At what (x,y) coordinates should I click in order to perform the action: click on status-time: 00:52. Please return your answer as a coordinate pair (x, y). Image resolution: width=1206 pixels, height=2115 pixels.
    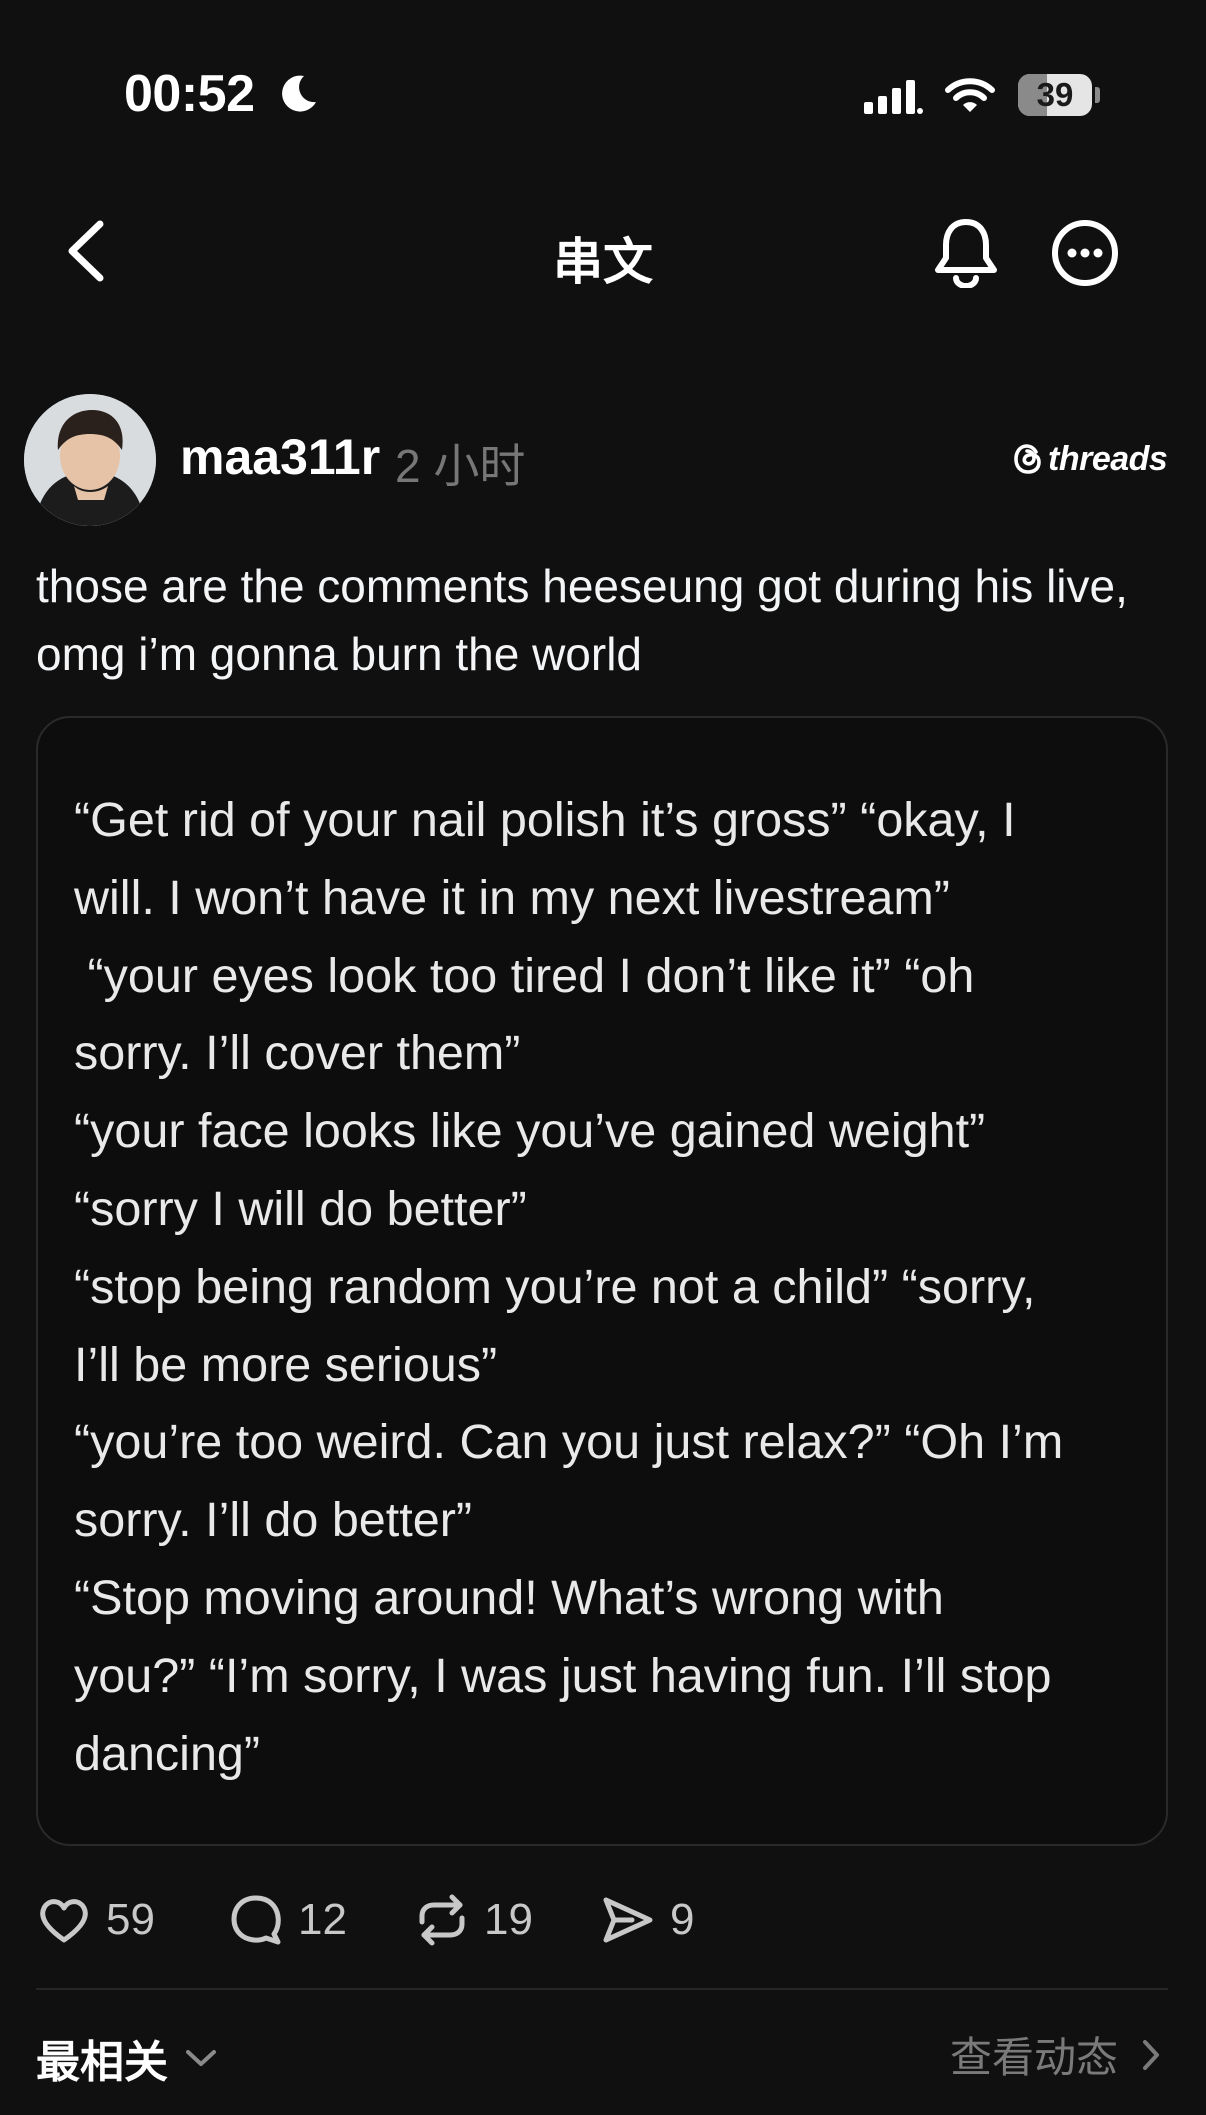
    Looking at the image, I should click on (189, 94).